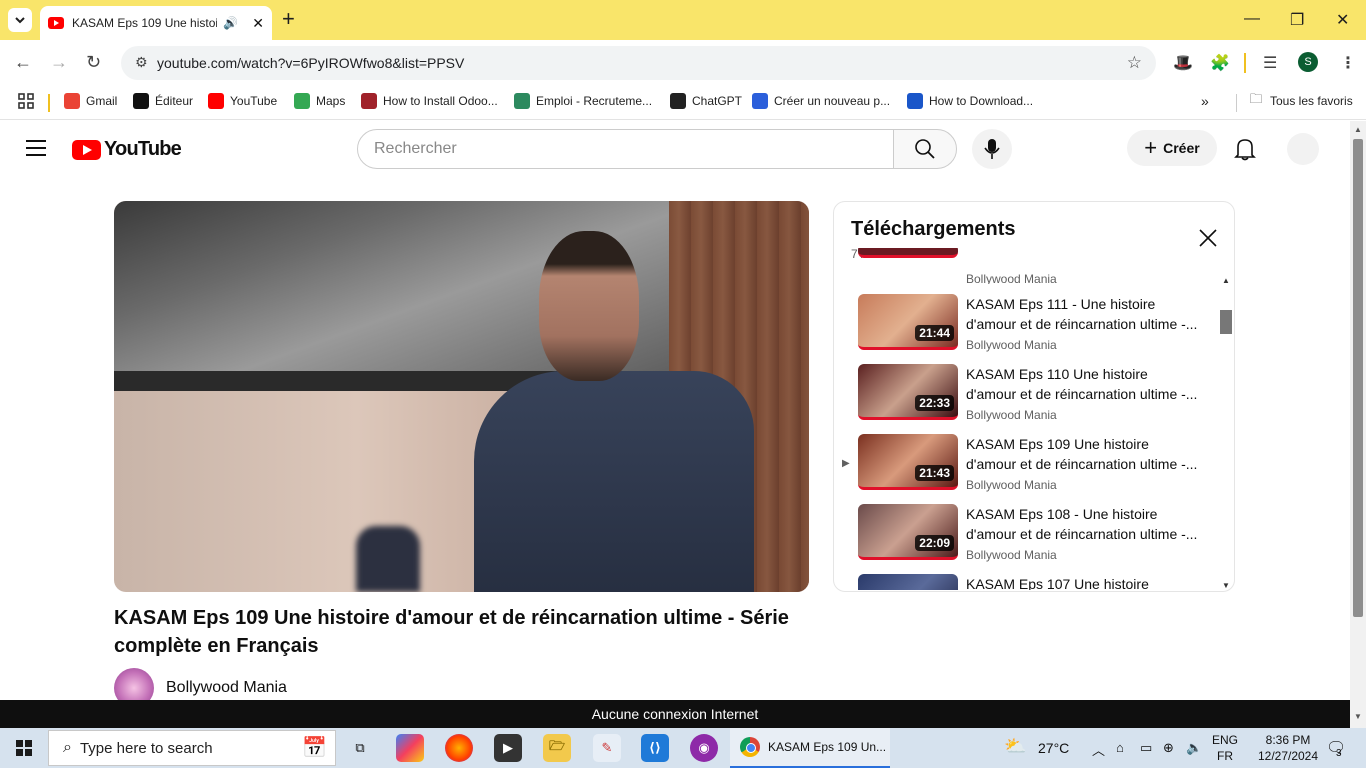 The image size is (1366, 768). What do you see at coordinates (410, 748) in the screenshot?
I see `copilot-icon` at bounding box center [410, 748].